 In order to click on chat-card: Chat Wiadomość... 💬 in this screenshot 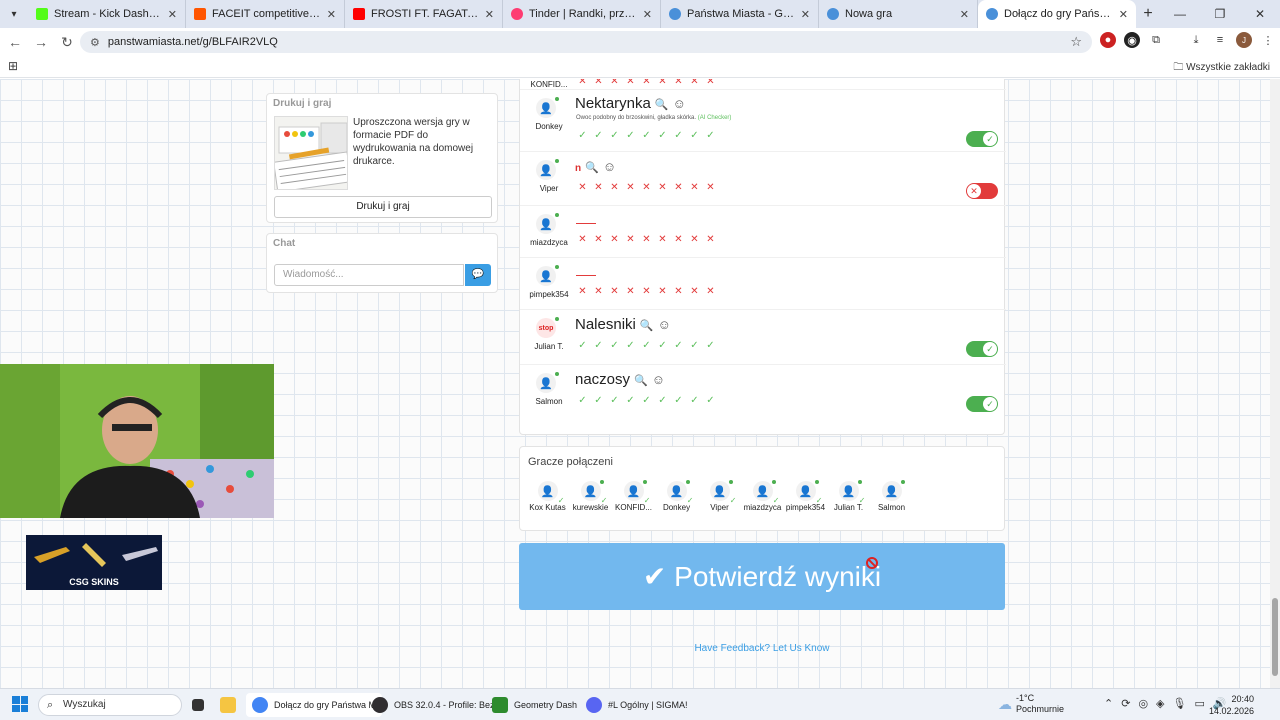, I will do `click(382, 263)`.